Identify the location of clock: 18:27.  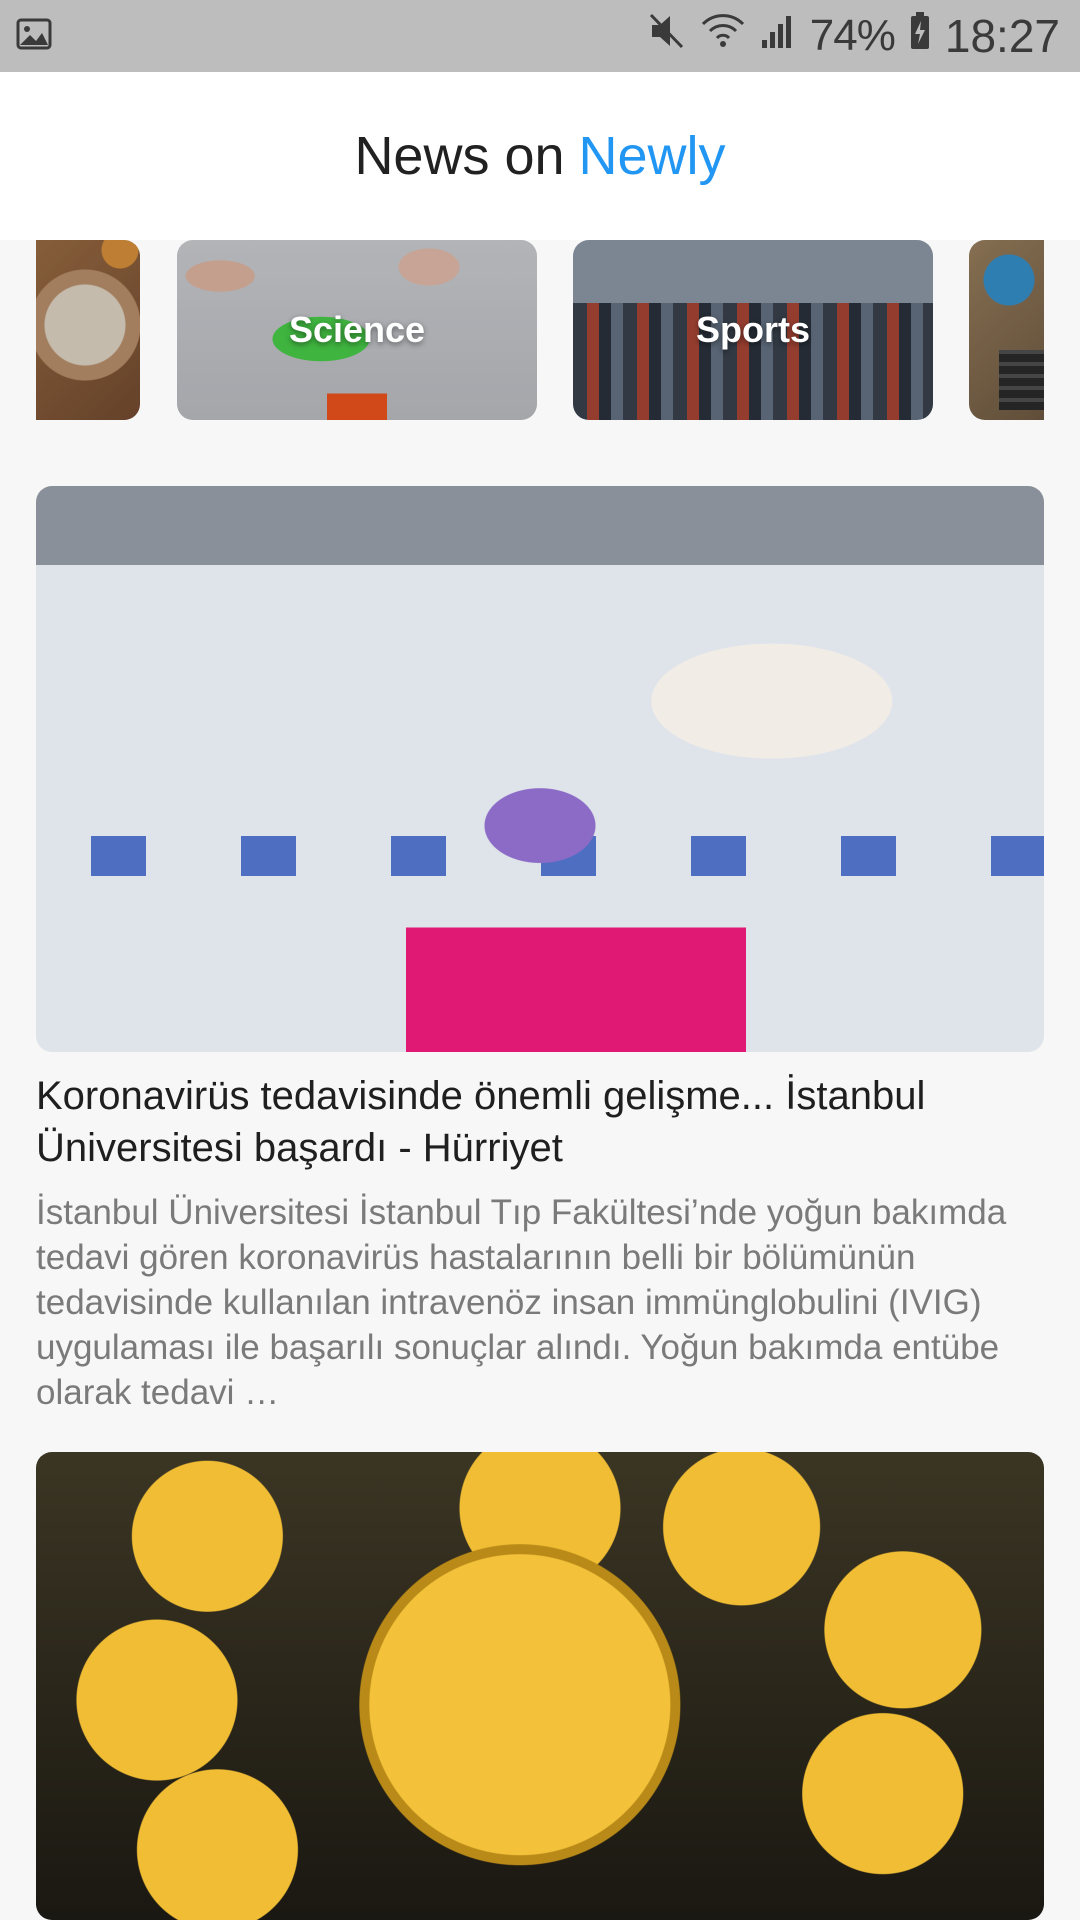
(1002, 36).